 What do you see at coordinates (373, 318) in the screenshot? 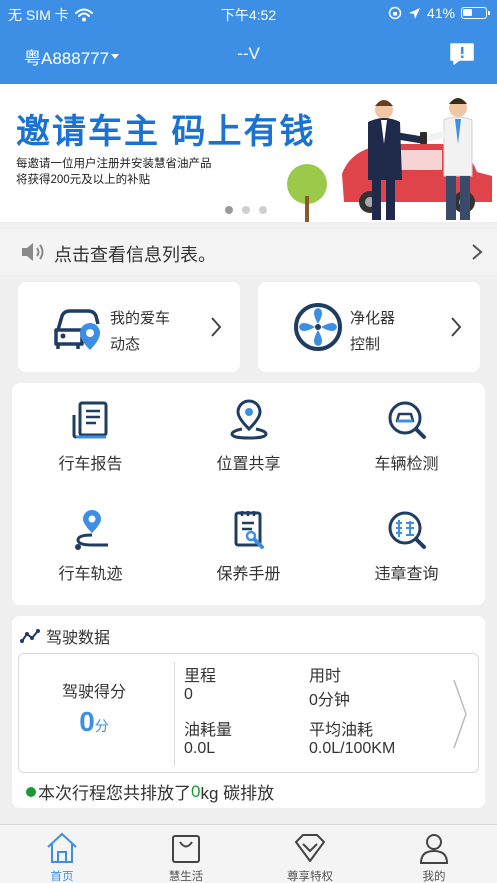
I see `purifier-title: 净化器` at bounding box center [373, 318].